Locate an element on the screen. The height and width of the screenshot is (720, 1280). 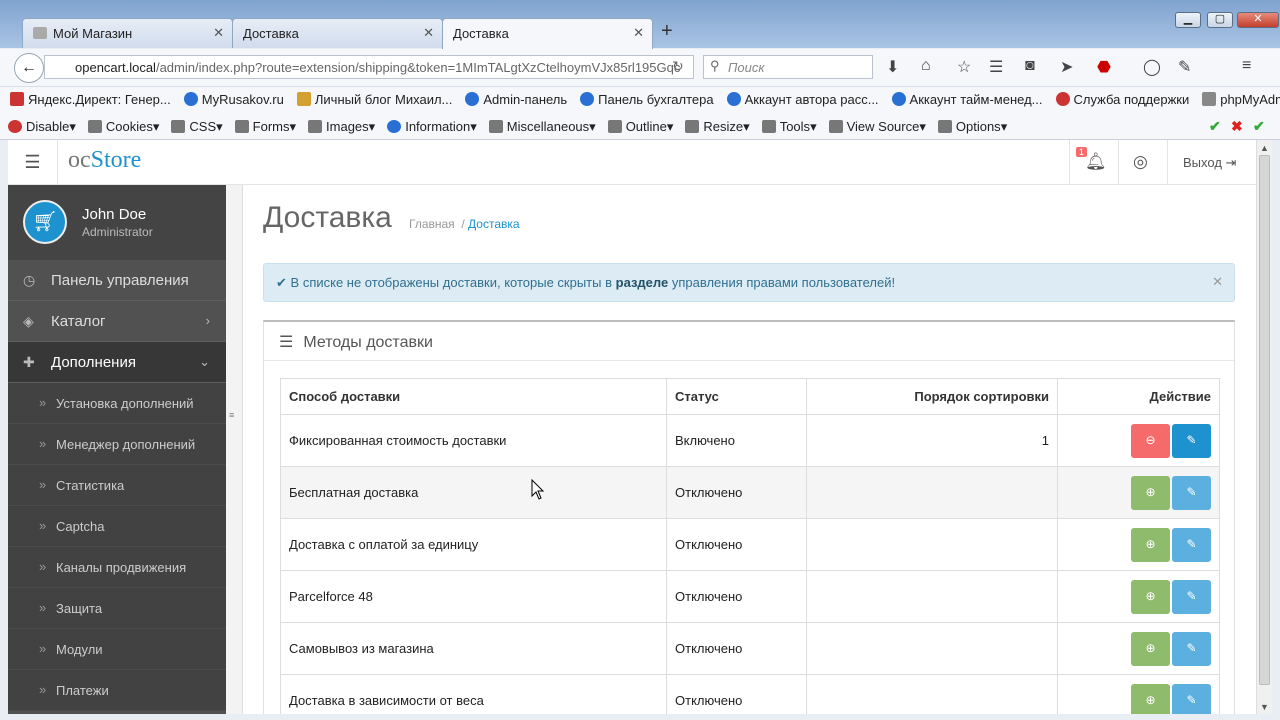
minimize-button: ▁ is located at coordinates (1188, 20).